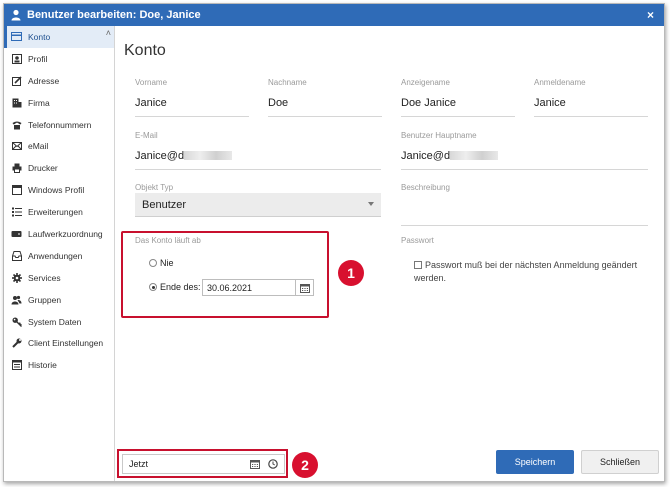 The width and height of the screenshot is (670, 487). I want to click on email-field: E-Mail Janice@d, so click(258, 150).